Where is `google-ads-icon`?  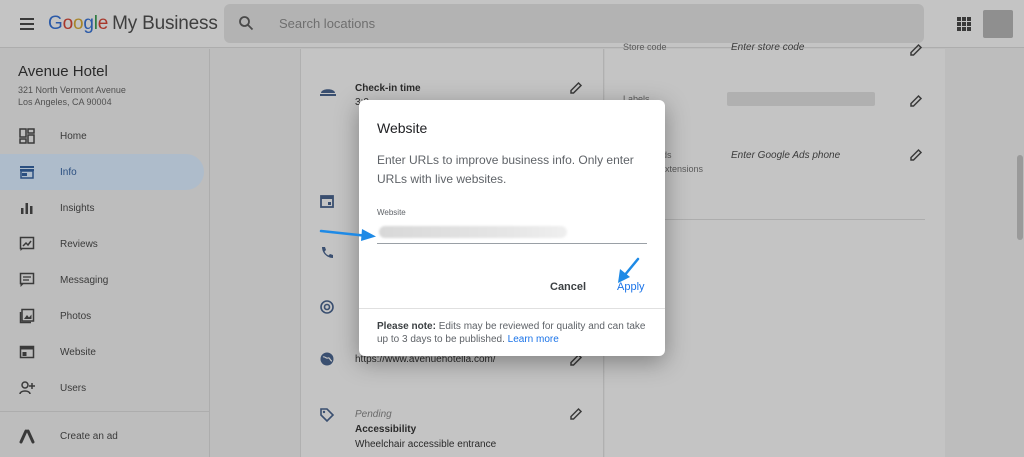 google-ads-icon is located at coordinates (27, 436).